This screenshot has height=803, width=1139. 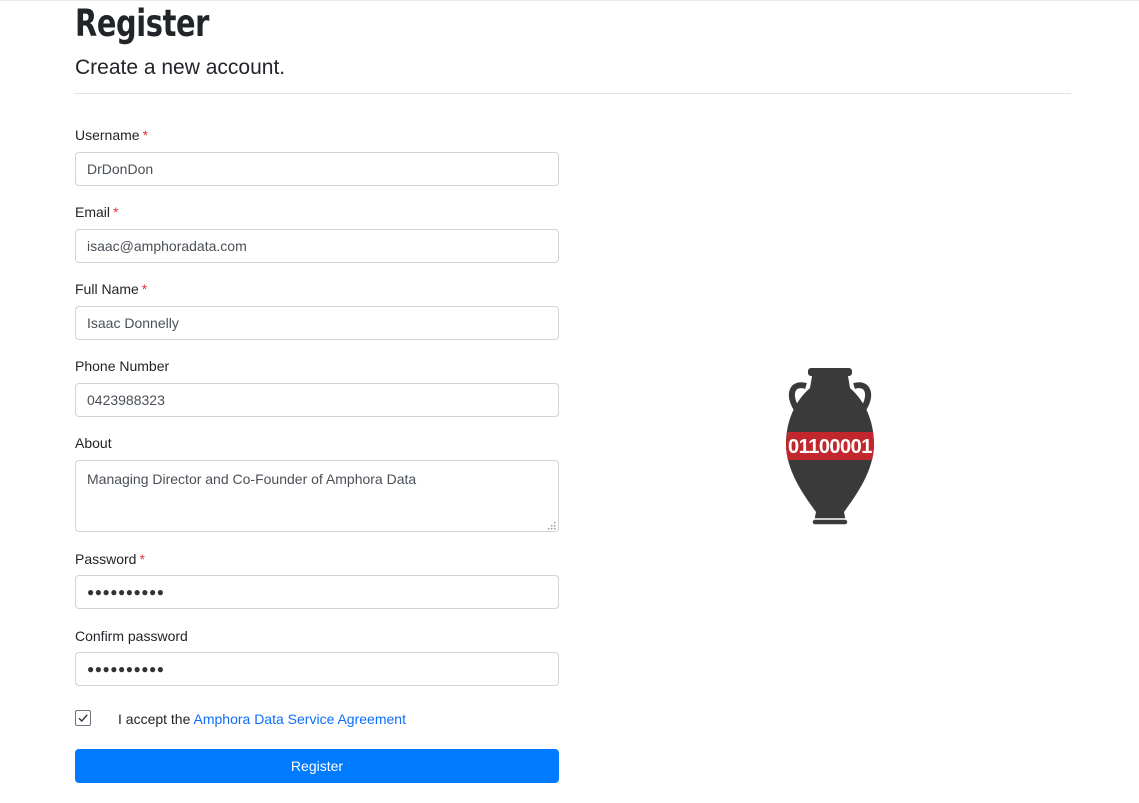 I want to click on about-label: About, so click(x=93, y=443).